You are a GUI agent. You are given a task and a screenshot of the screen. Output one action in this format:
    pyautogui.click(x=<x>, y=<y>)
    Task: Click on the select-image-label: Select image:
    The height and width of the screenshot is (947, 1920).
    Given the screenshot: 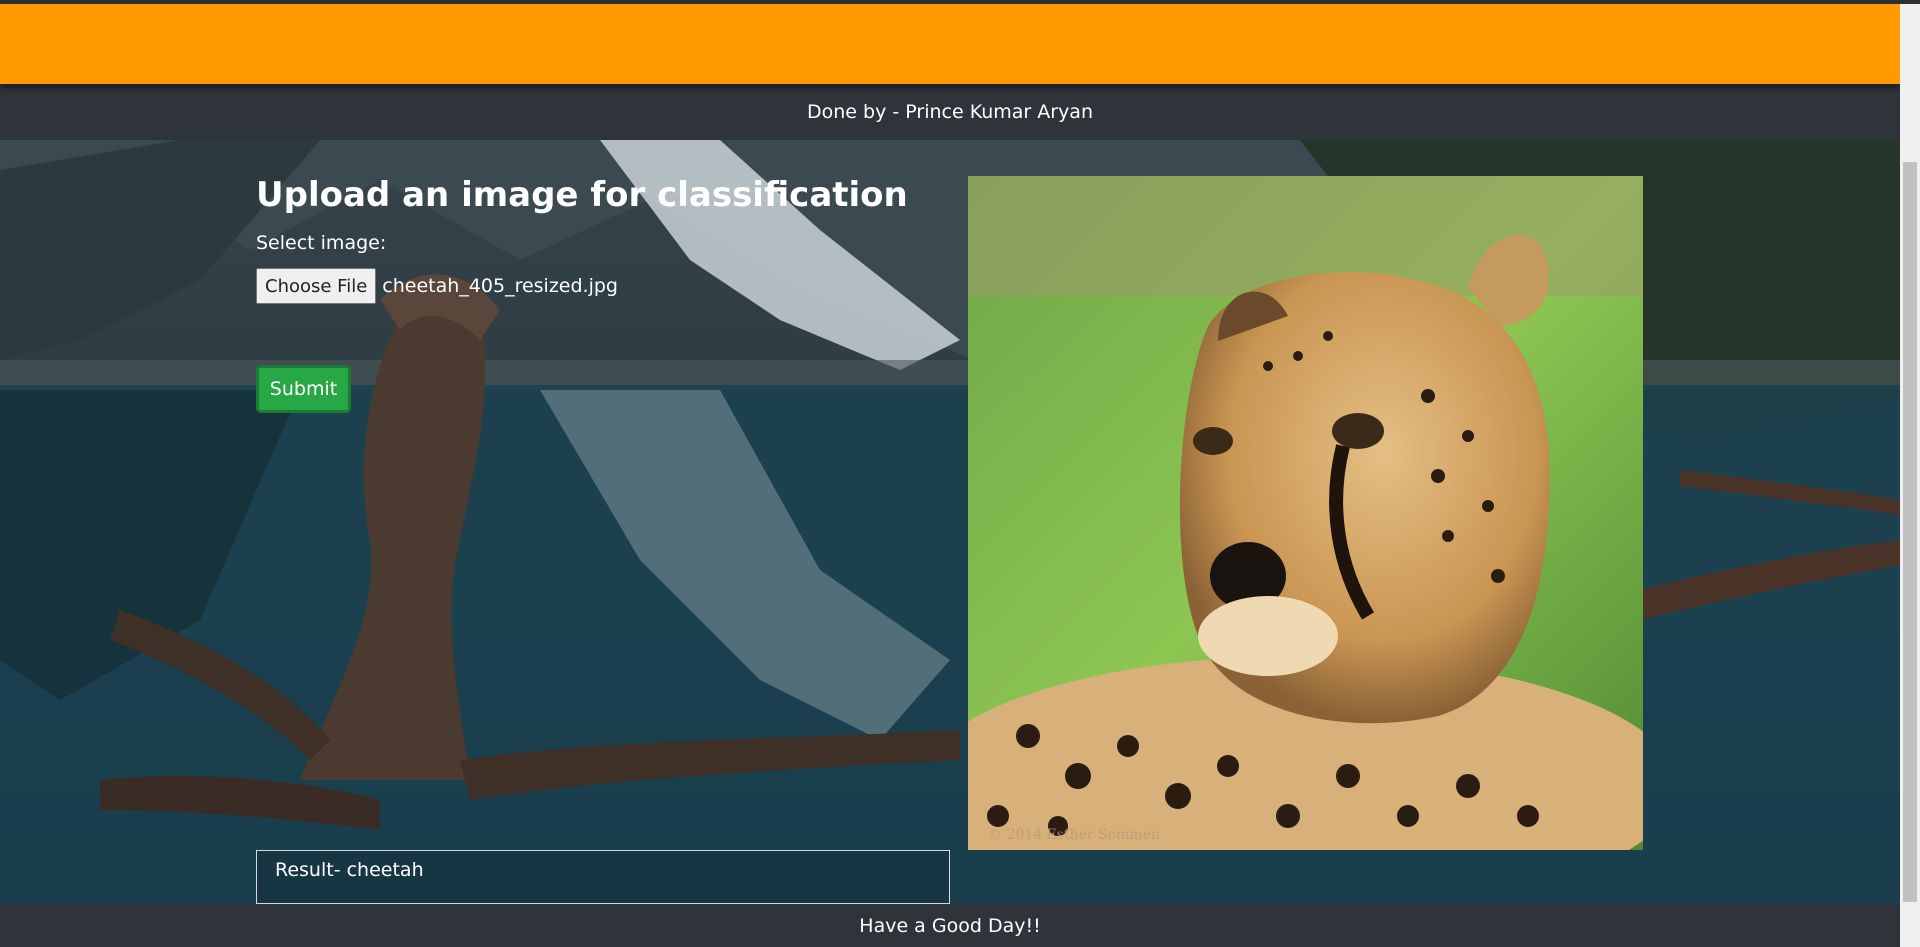 What is the action you would take?
    pyautogui.click(x=321, y=243)
    